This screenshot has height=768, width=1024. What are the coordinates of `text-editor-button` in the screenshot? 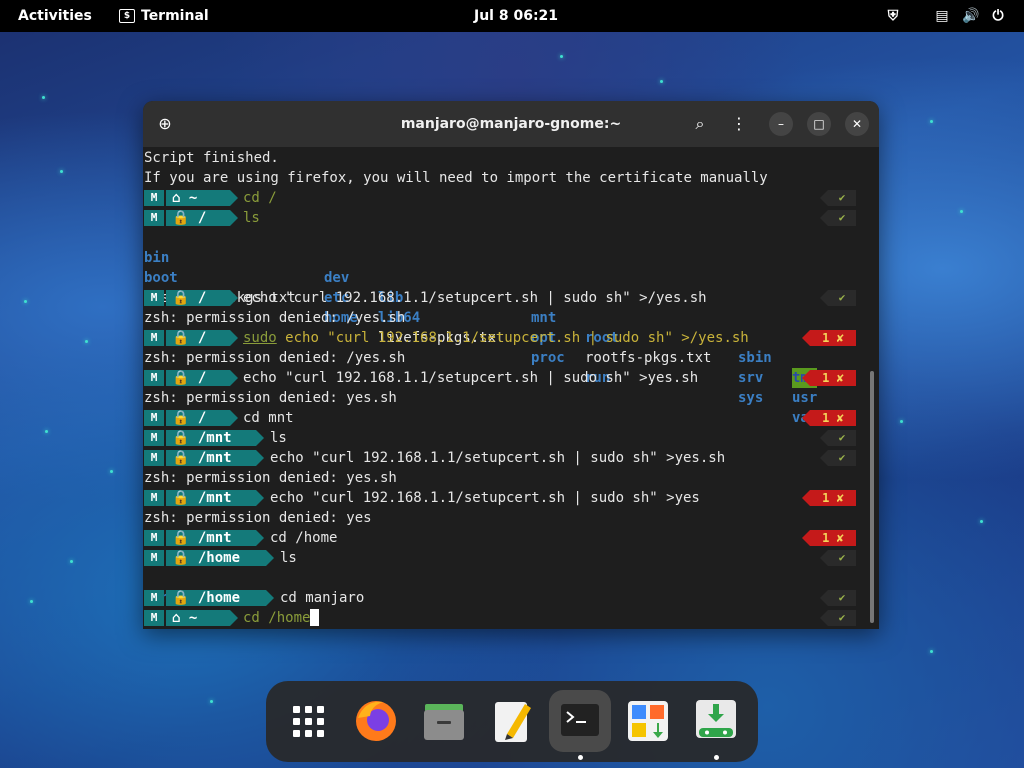 It's located at (512, 721).